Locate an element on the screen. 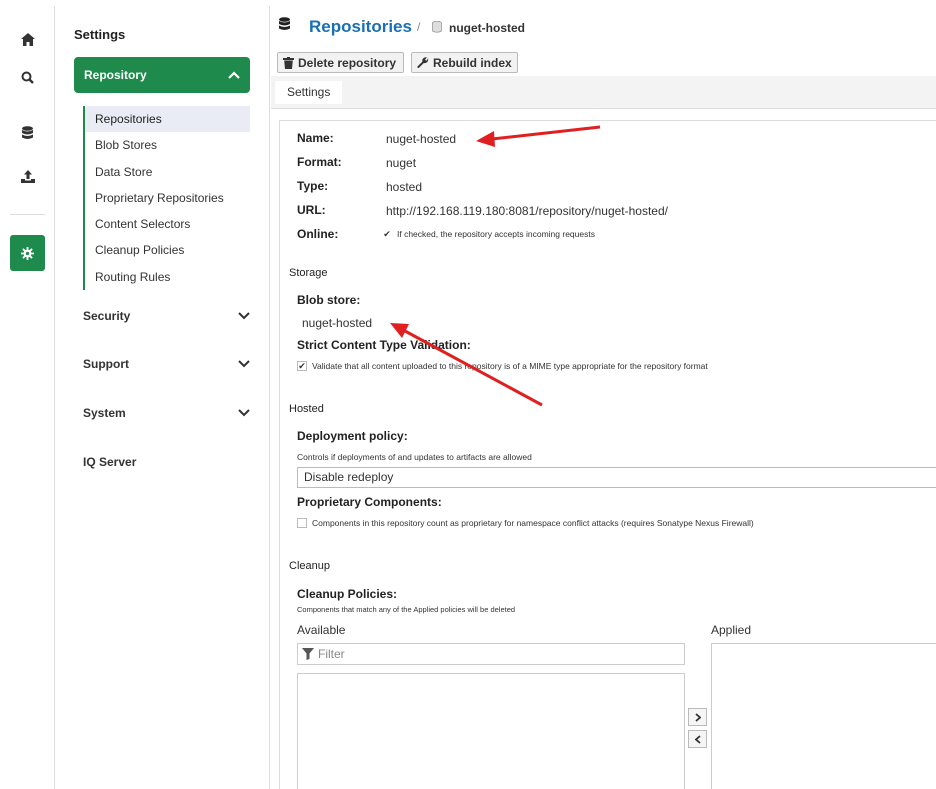  search-icon is located at coordinates (27, 77).